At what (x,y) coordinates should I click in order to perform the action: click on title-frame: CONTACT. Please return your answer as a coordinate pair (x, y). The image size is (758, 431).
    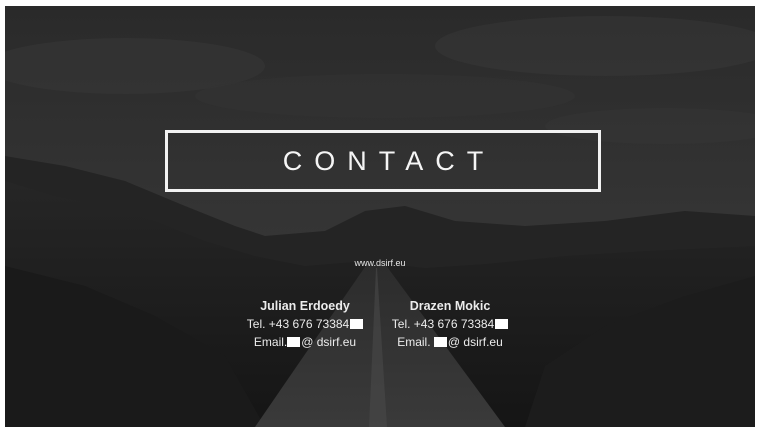
    Looking at the image, I should click on (383, 161).